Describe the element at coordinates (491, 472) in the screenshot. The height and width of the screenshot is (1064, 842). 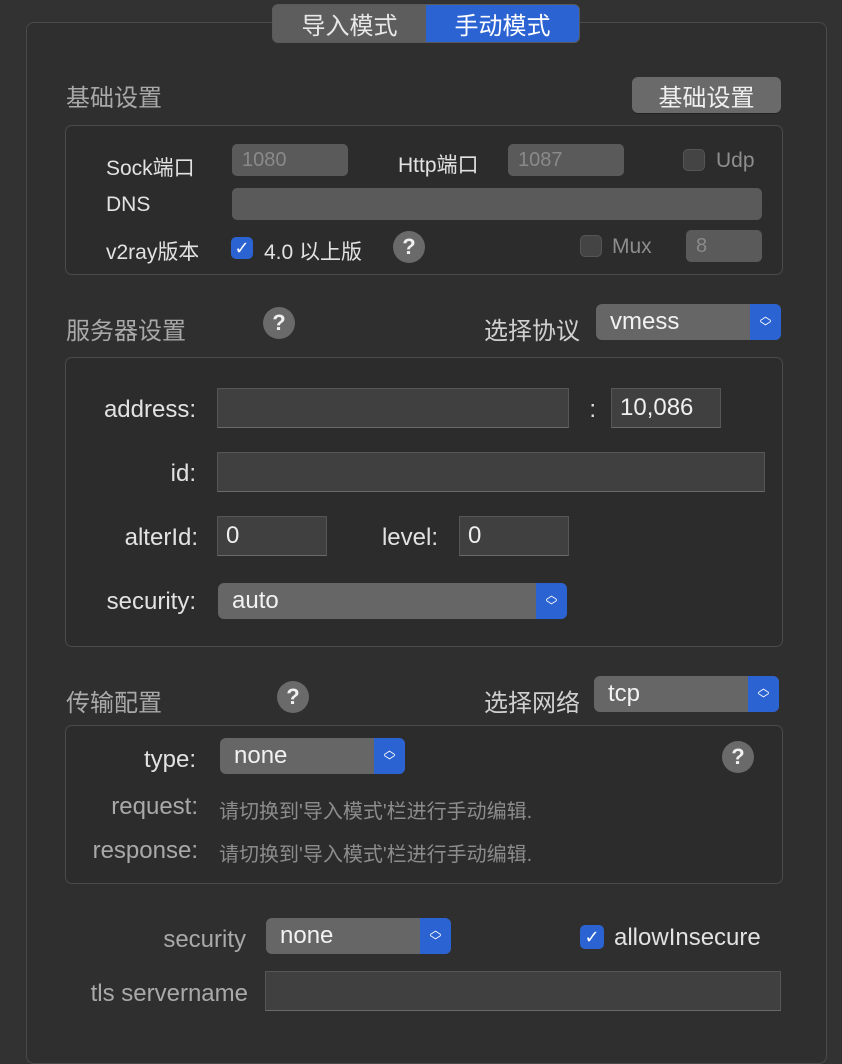
I see `id-input` at that location.